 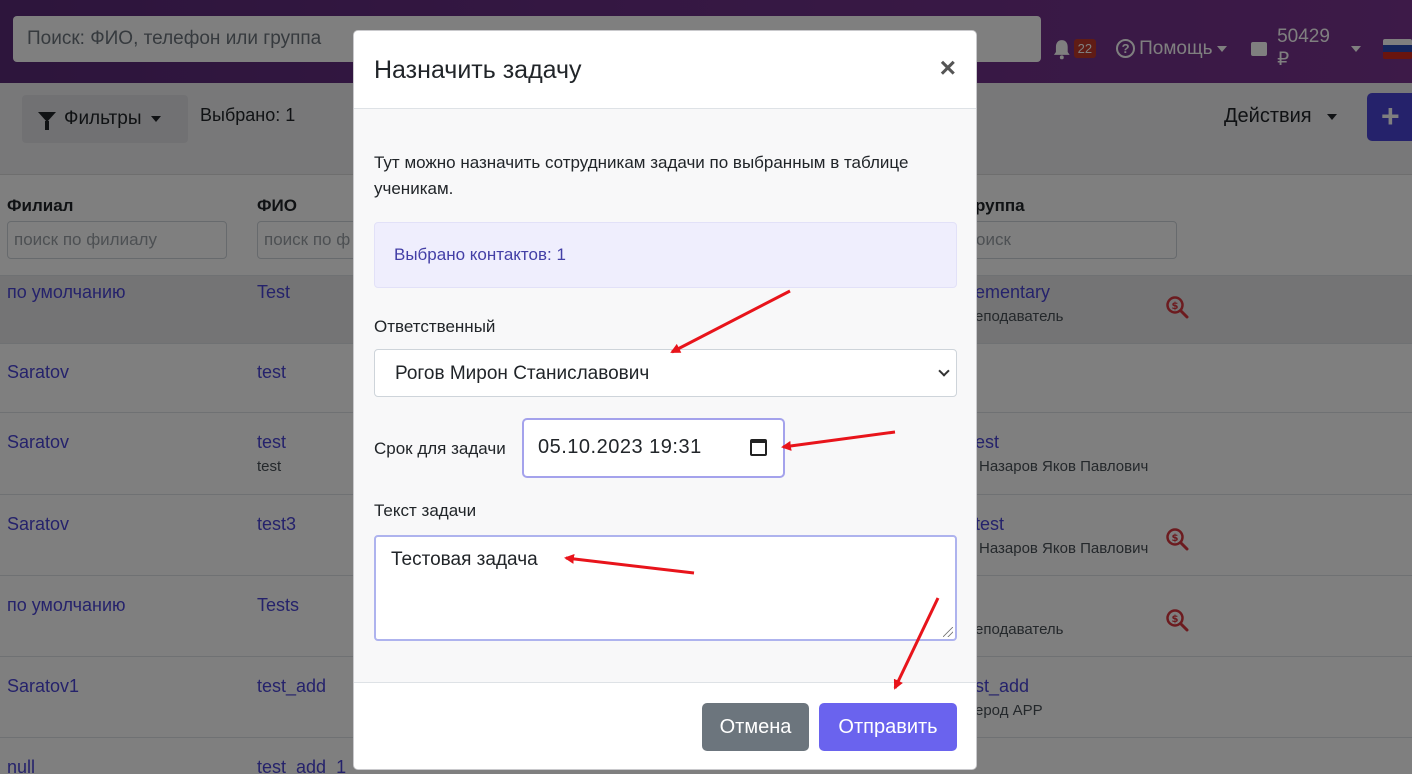 I want to click on deadline-label: Срок для задачи, so click(x=440, y=448).